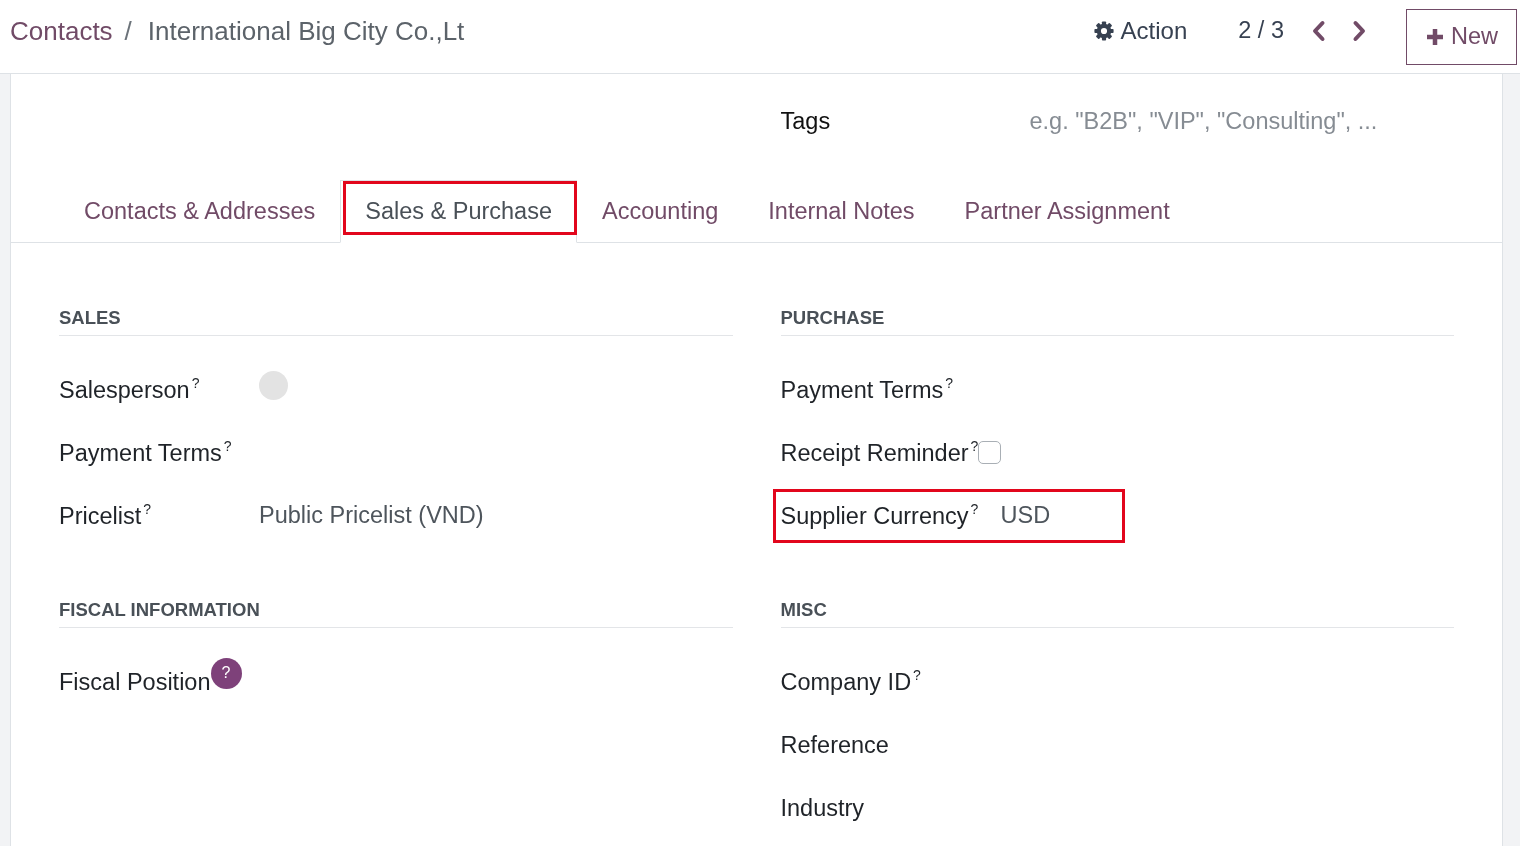  I want to click on previous-button, so click(1318, 30).